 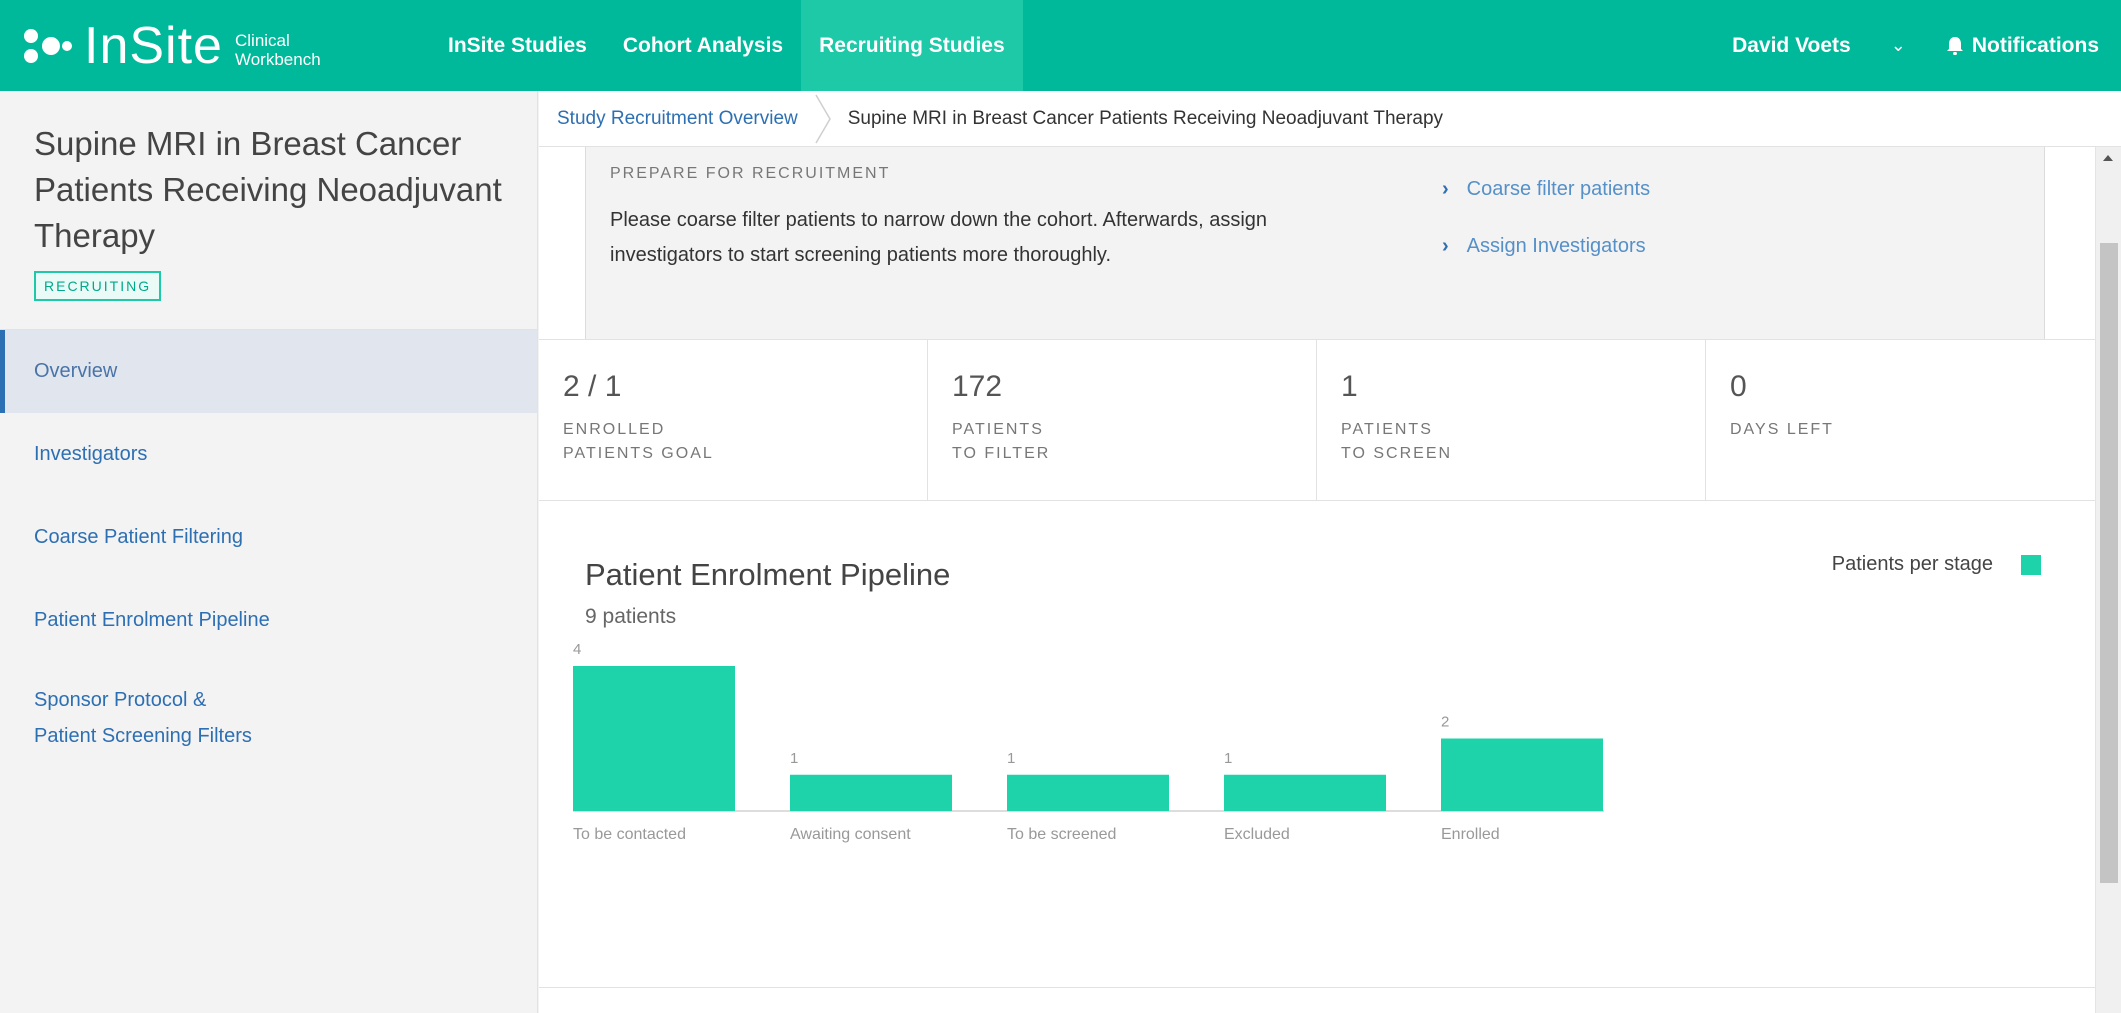 I want to click on logo-text: InSite, so click(x=153, y=45).